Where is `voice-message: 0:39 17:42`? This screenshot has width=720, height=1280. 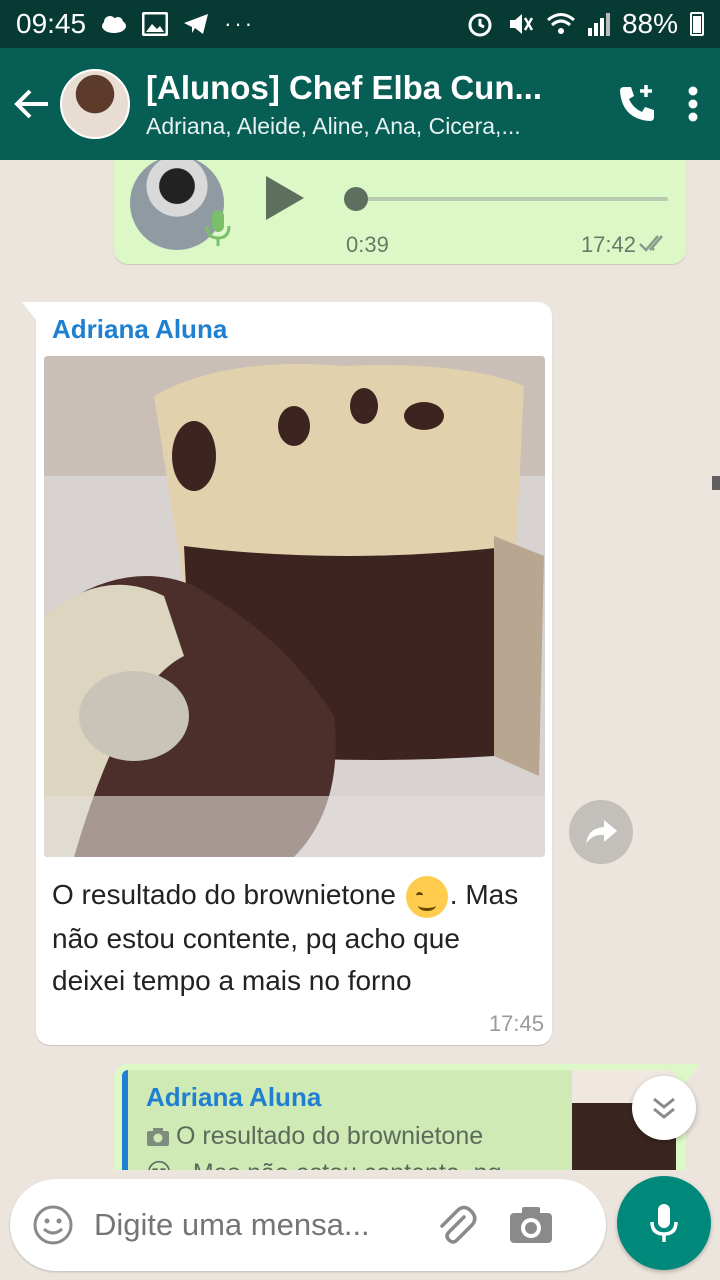
voice-message: 0:39 17:42 is located at coordinates (400, 212).